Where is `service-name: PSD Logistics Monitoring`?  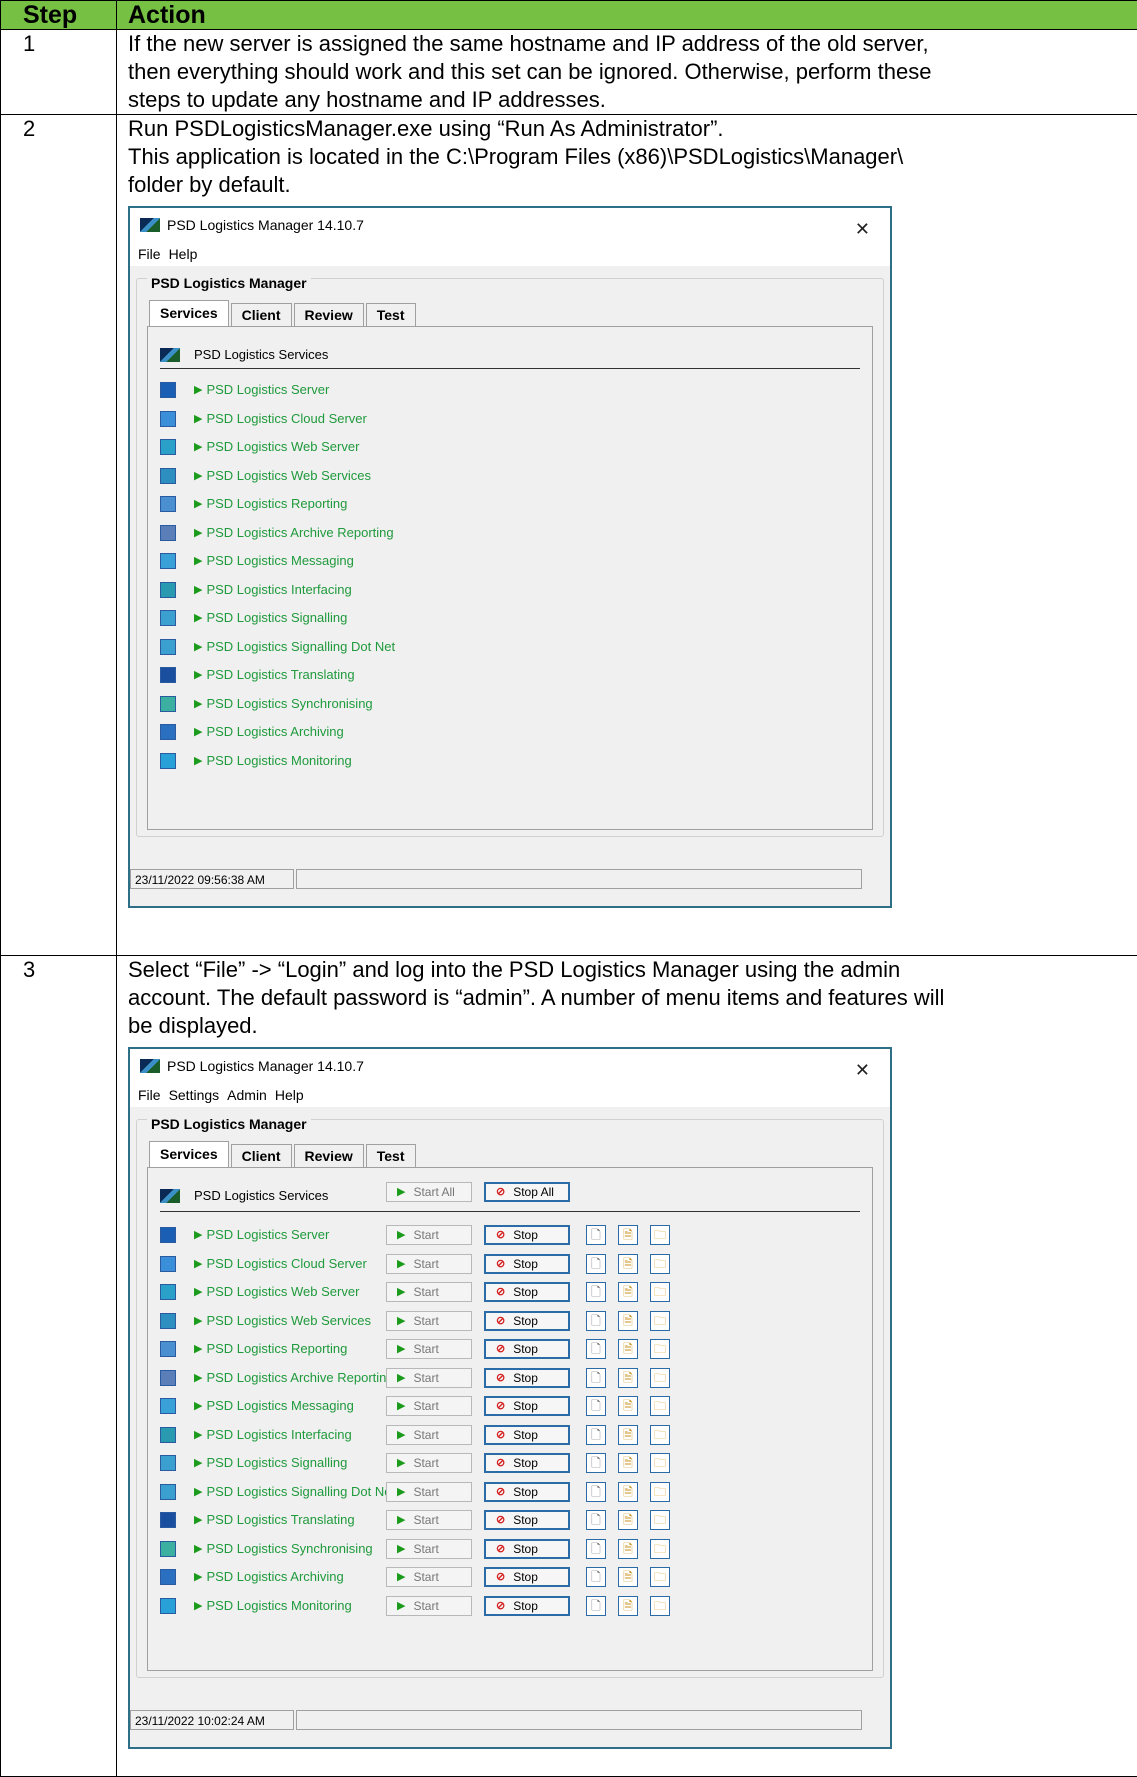
service-name: PSD Logistics Monitoring is located at coordinates (278, 761).